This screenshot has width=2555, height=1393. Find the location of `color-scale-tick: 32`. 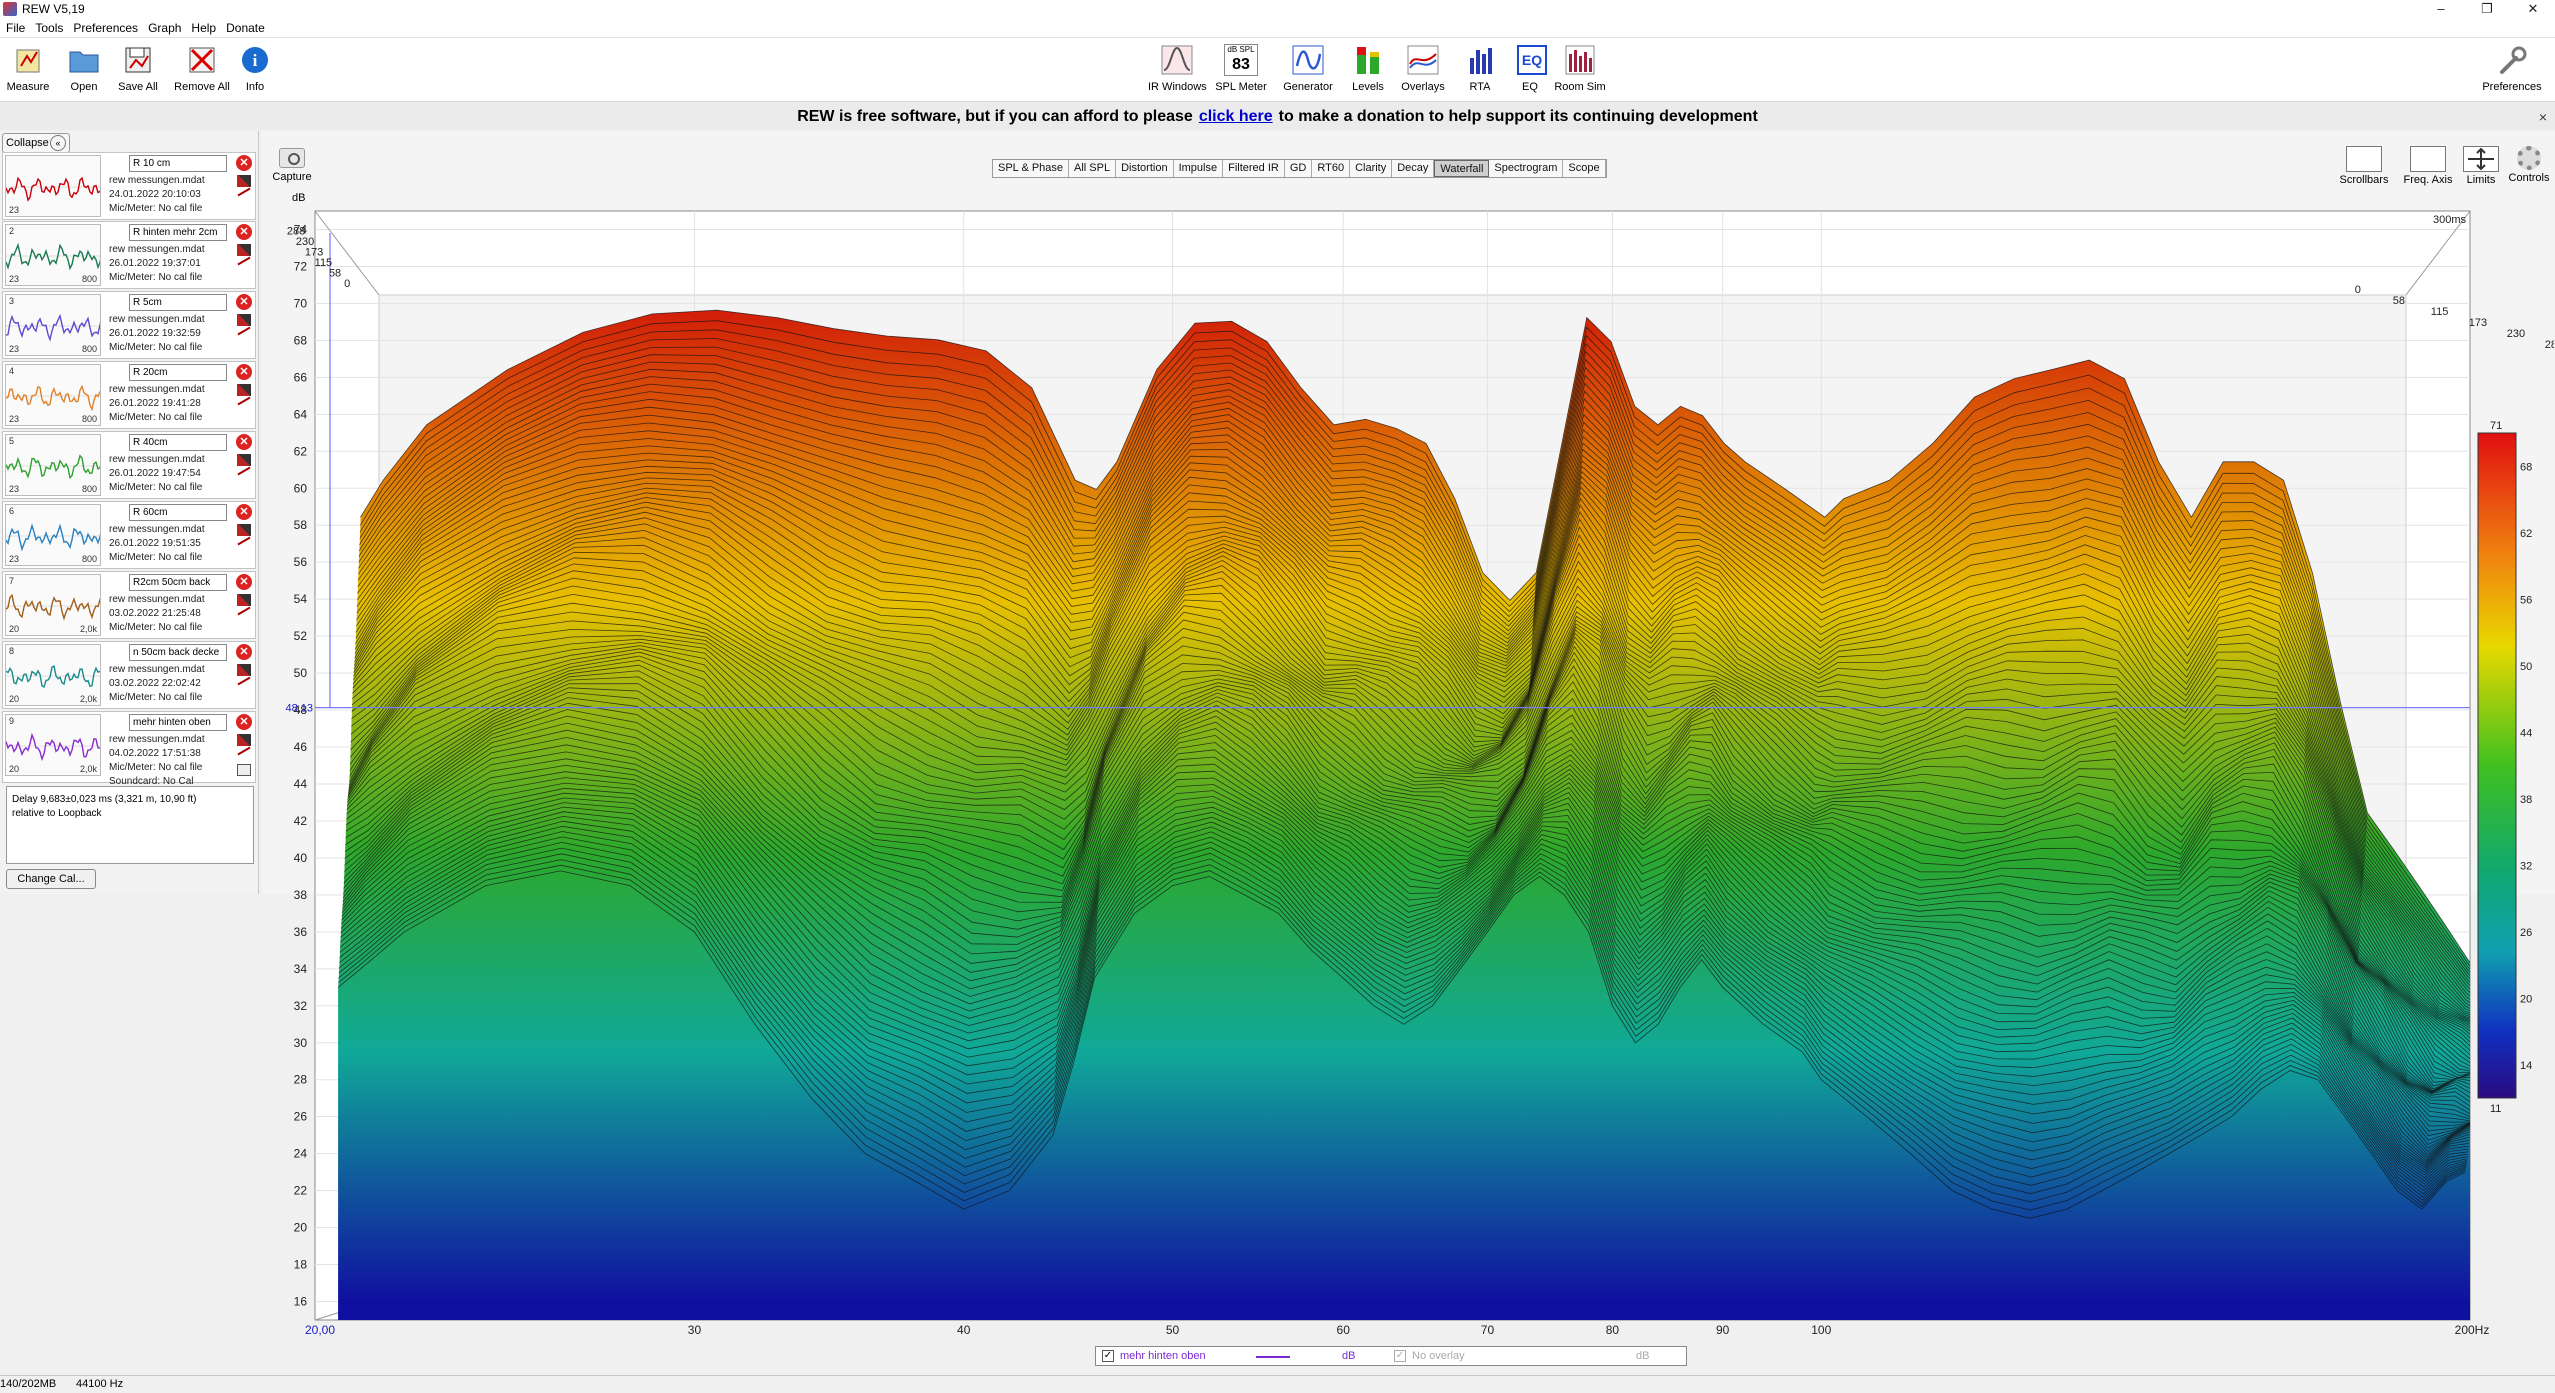

color-scale-tick: 32 is located at coordinates (2526, 866).